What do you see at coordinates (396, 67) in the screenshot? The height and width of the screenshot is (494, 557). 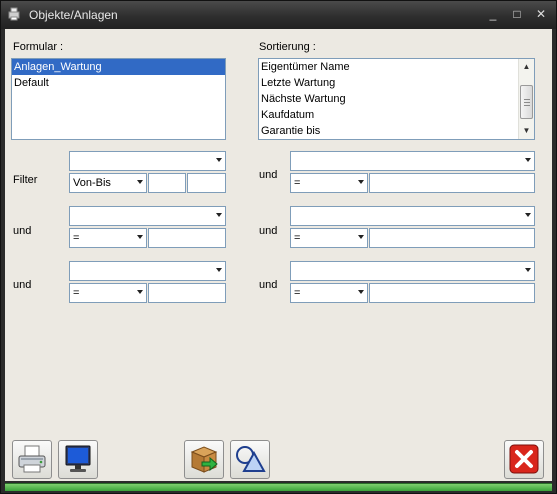 I see `list-item: Eigentümer Name` at bounding box center [396, 67].